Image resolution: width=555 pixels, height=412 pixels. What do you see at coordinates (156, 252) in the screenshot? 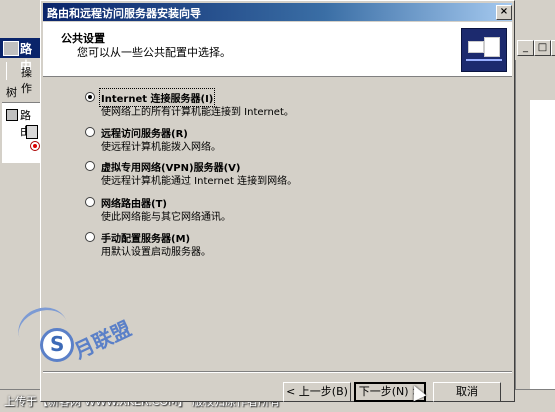
I see `option-description: 用默认设置启动服务器。` at bounding box center [156, 252].